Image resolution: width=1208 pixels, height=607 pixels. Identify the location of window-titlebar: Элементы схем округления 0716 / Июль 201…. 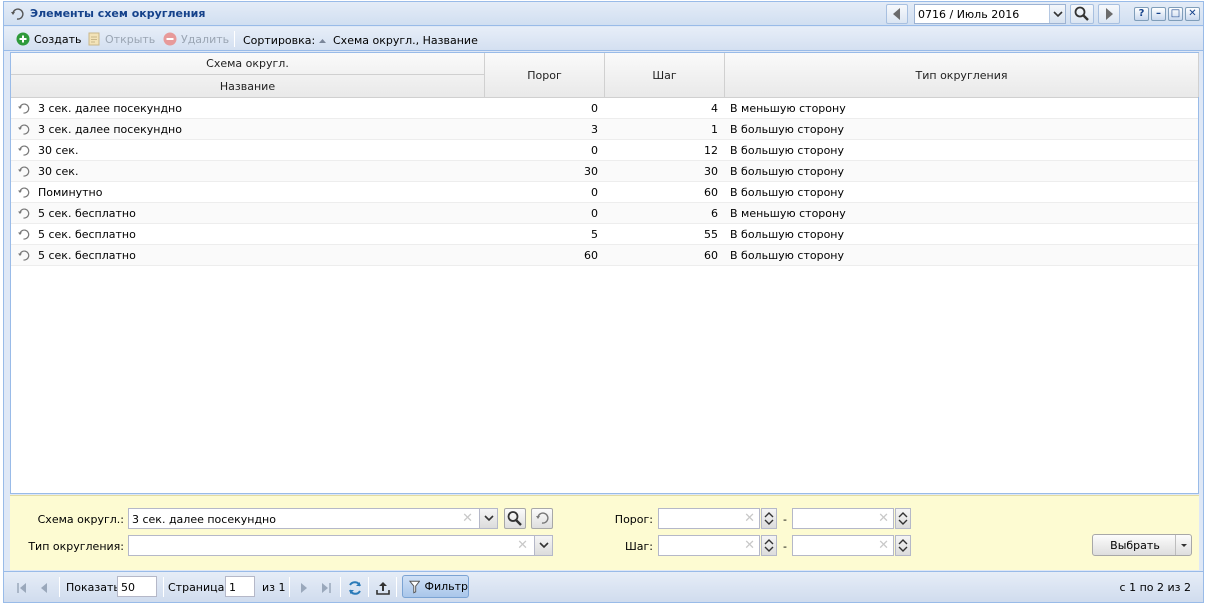
(603, 14).